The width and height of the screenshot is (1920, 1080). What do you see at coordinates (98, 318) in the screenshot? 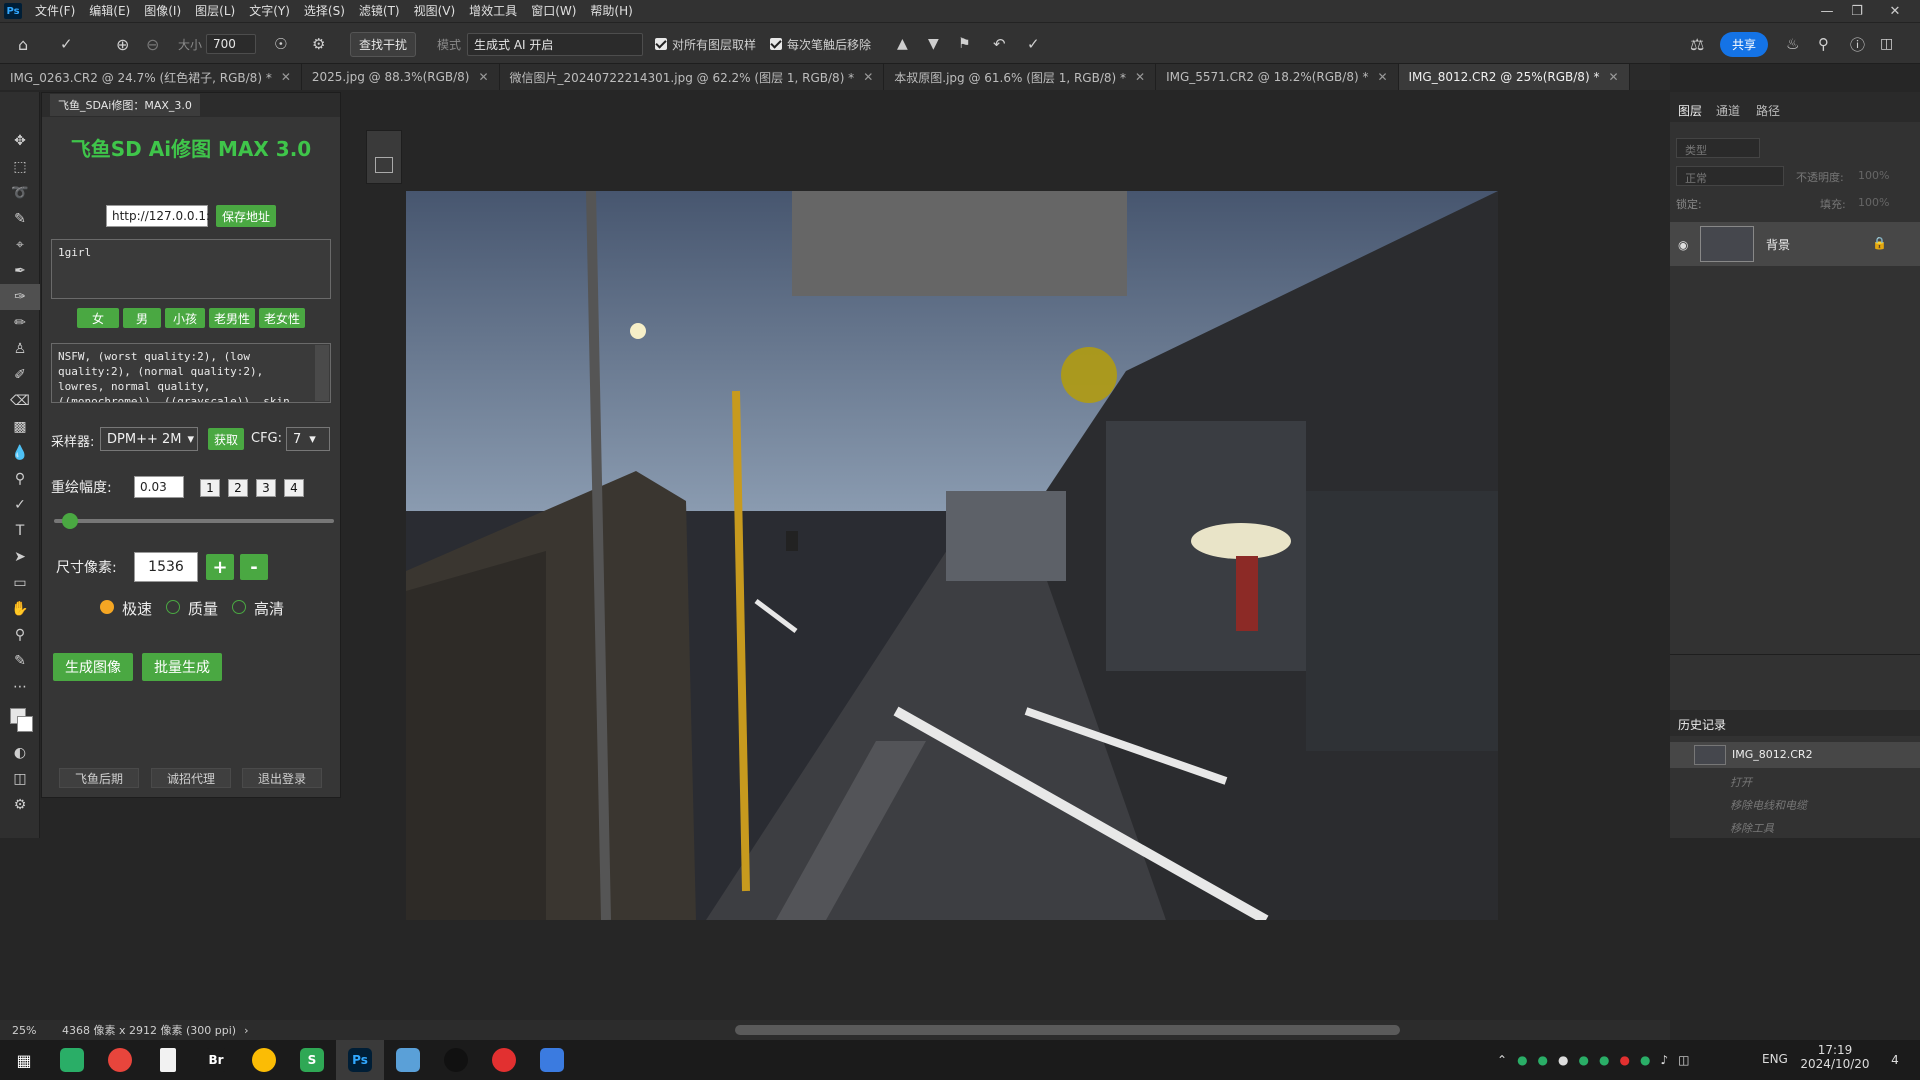
I see `preset-female-button: 女` at bounding box center [98, 318].